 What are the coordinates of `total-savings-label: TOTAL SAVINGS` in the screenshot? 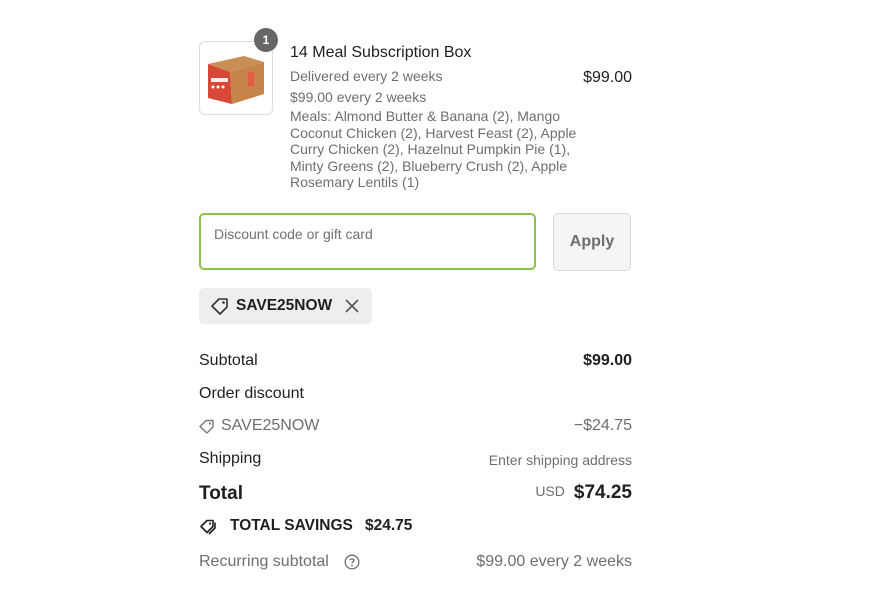 It's located at (291, 525).